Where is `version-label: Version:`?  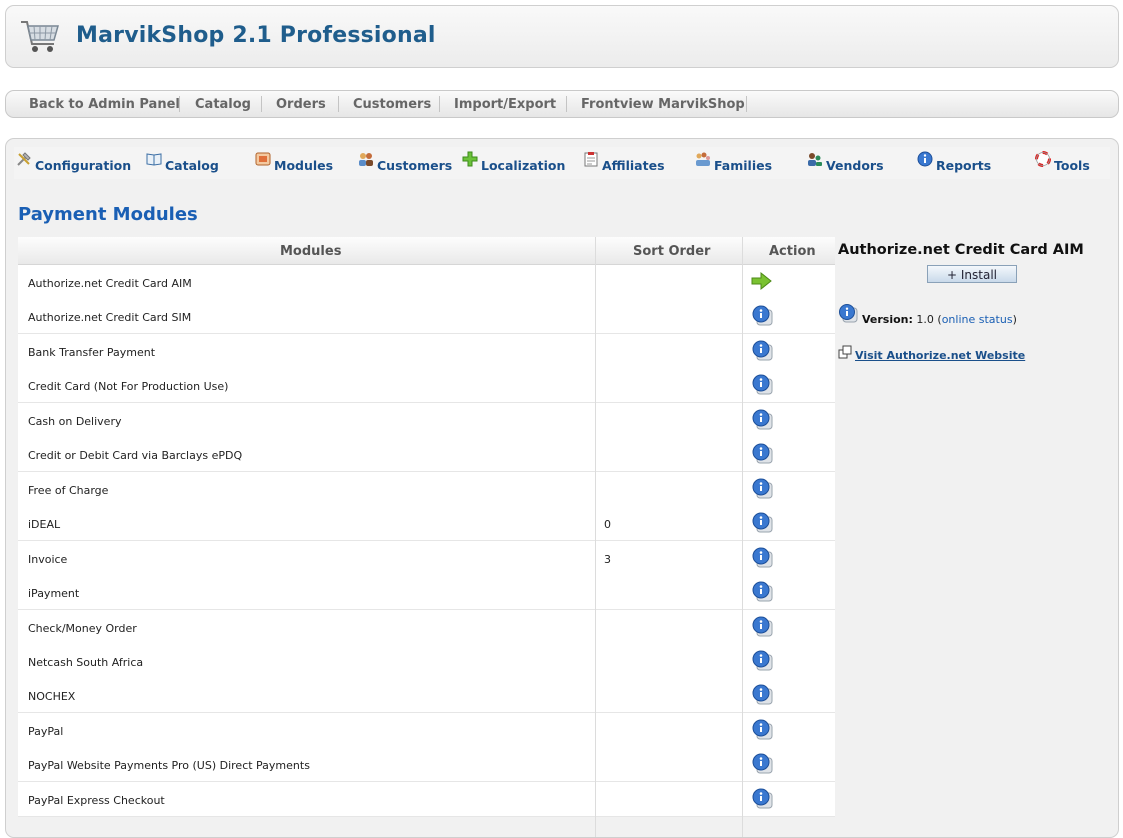
version-label: Version: is located at coordinates (887, 319).